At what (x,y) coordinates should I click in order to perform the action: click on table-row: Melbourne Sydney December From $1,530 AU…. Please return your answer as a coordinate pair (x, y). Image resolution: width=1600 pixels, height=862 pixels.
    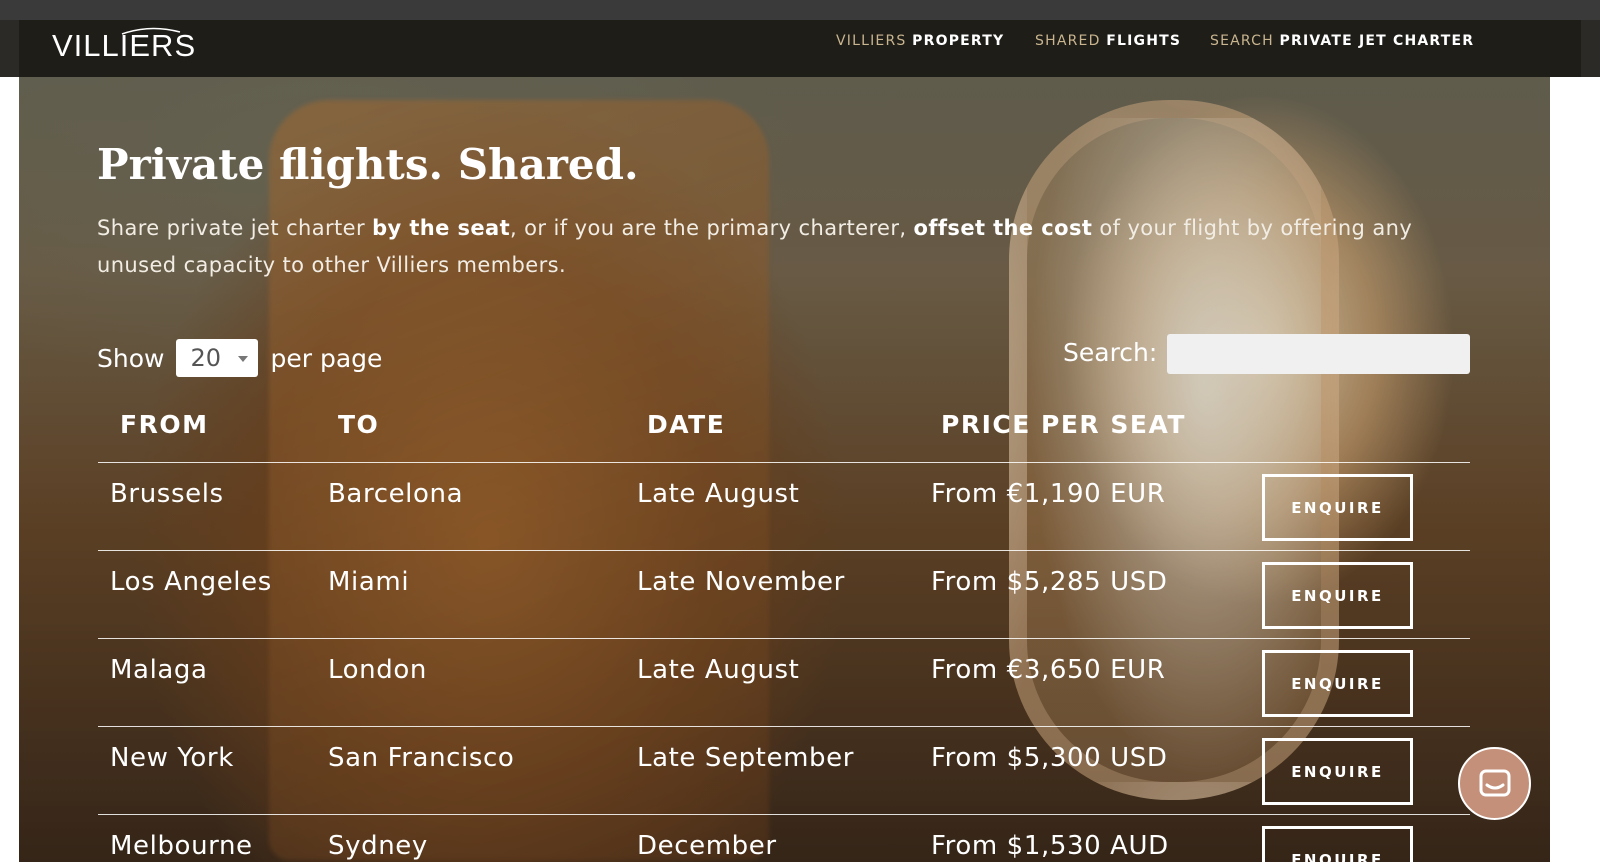
    Looking at the image, I should click on (784, 838).